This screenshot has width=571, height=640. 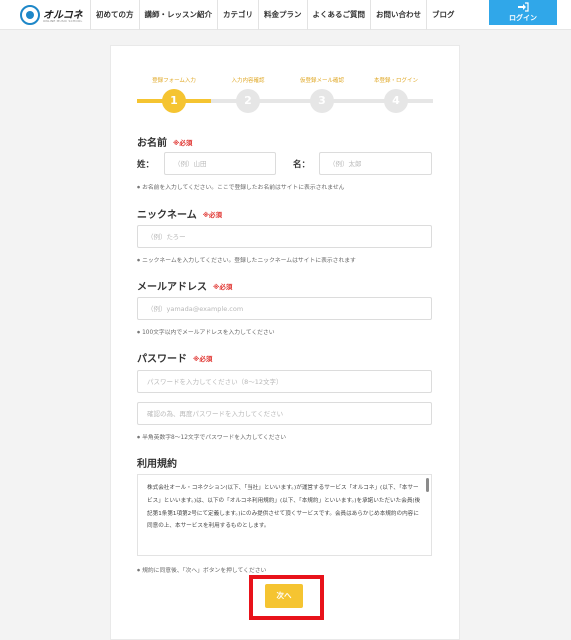 What do you see at coordinates (201, 569) in the screenshot?
I see `terms-hint: 規約に同意後、「次へ」ボタンを押してください` at bounding box center [201, 569].